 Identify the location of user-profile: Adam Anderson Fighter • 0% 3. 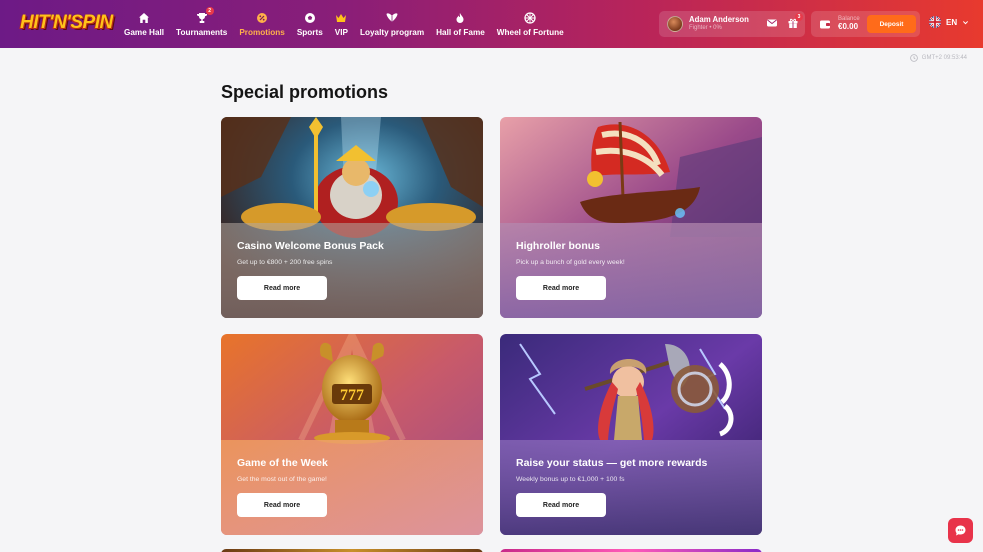
(732, 24).